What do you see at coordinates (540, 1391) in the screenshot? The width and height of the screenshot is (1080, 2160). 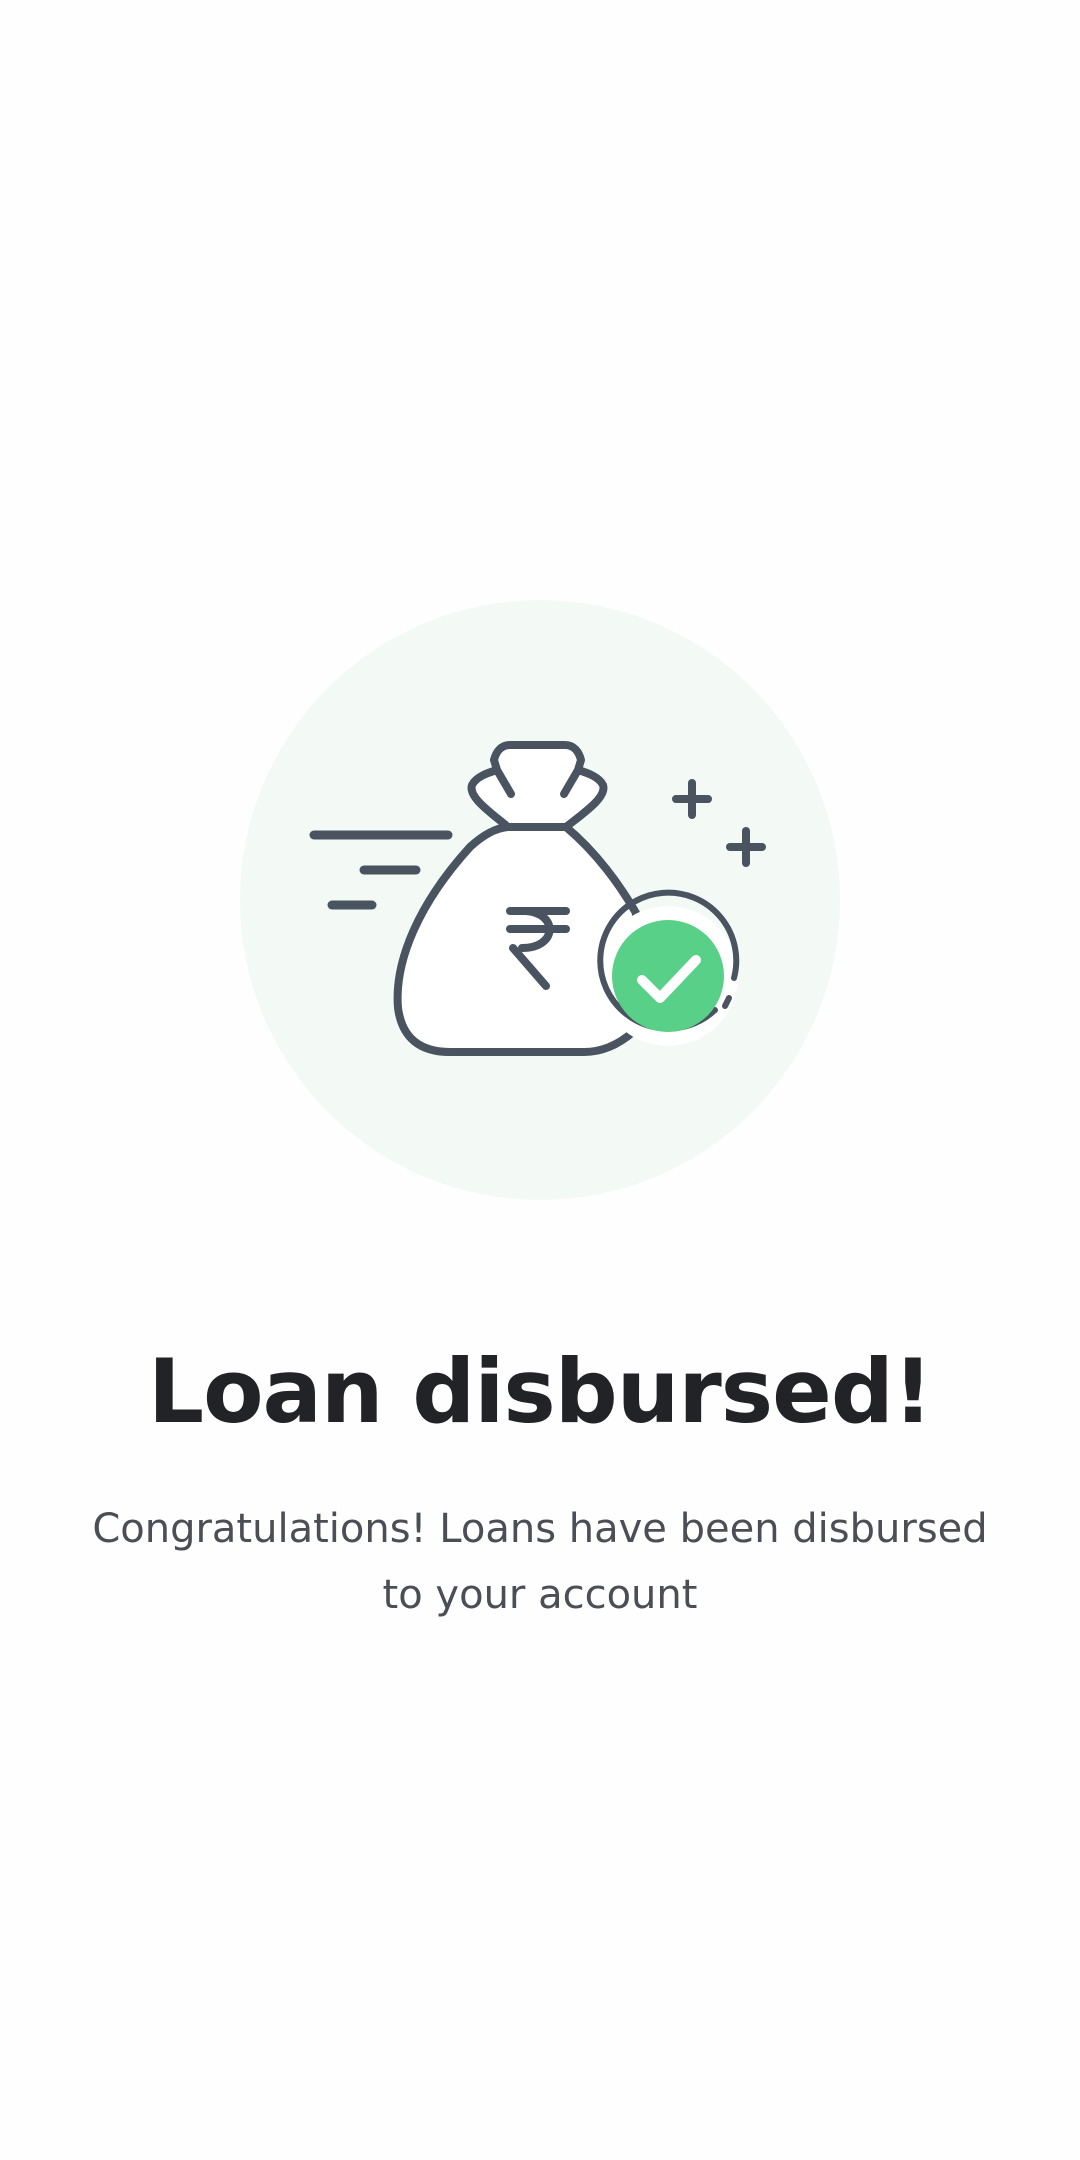 I see `page-title: Loan disbursed!` at bounding box center [540, 1391].